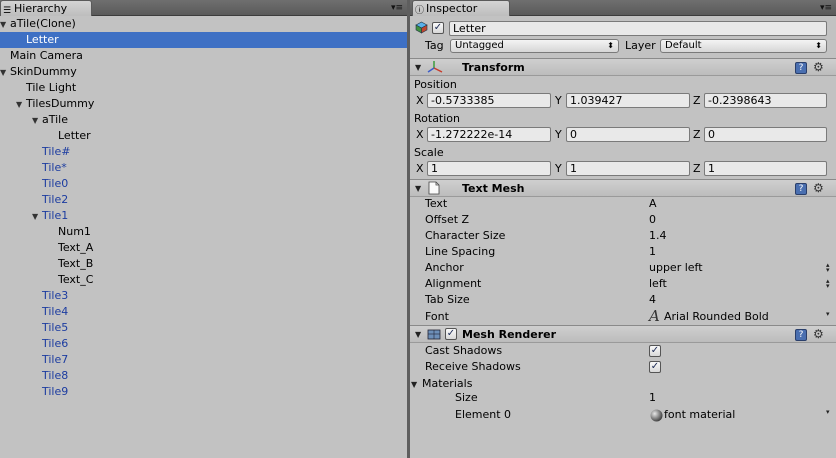 The width and height of the screenshot is (836, 458). I want to click on cast-shadows-label: Cast Shadows, so click(464, 350).